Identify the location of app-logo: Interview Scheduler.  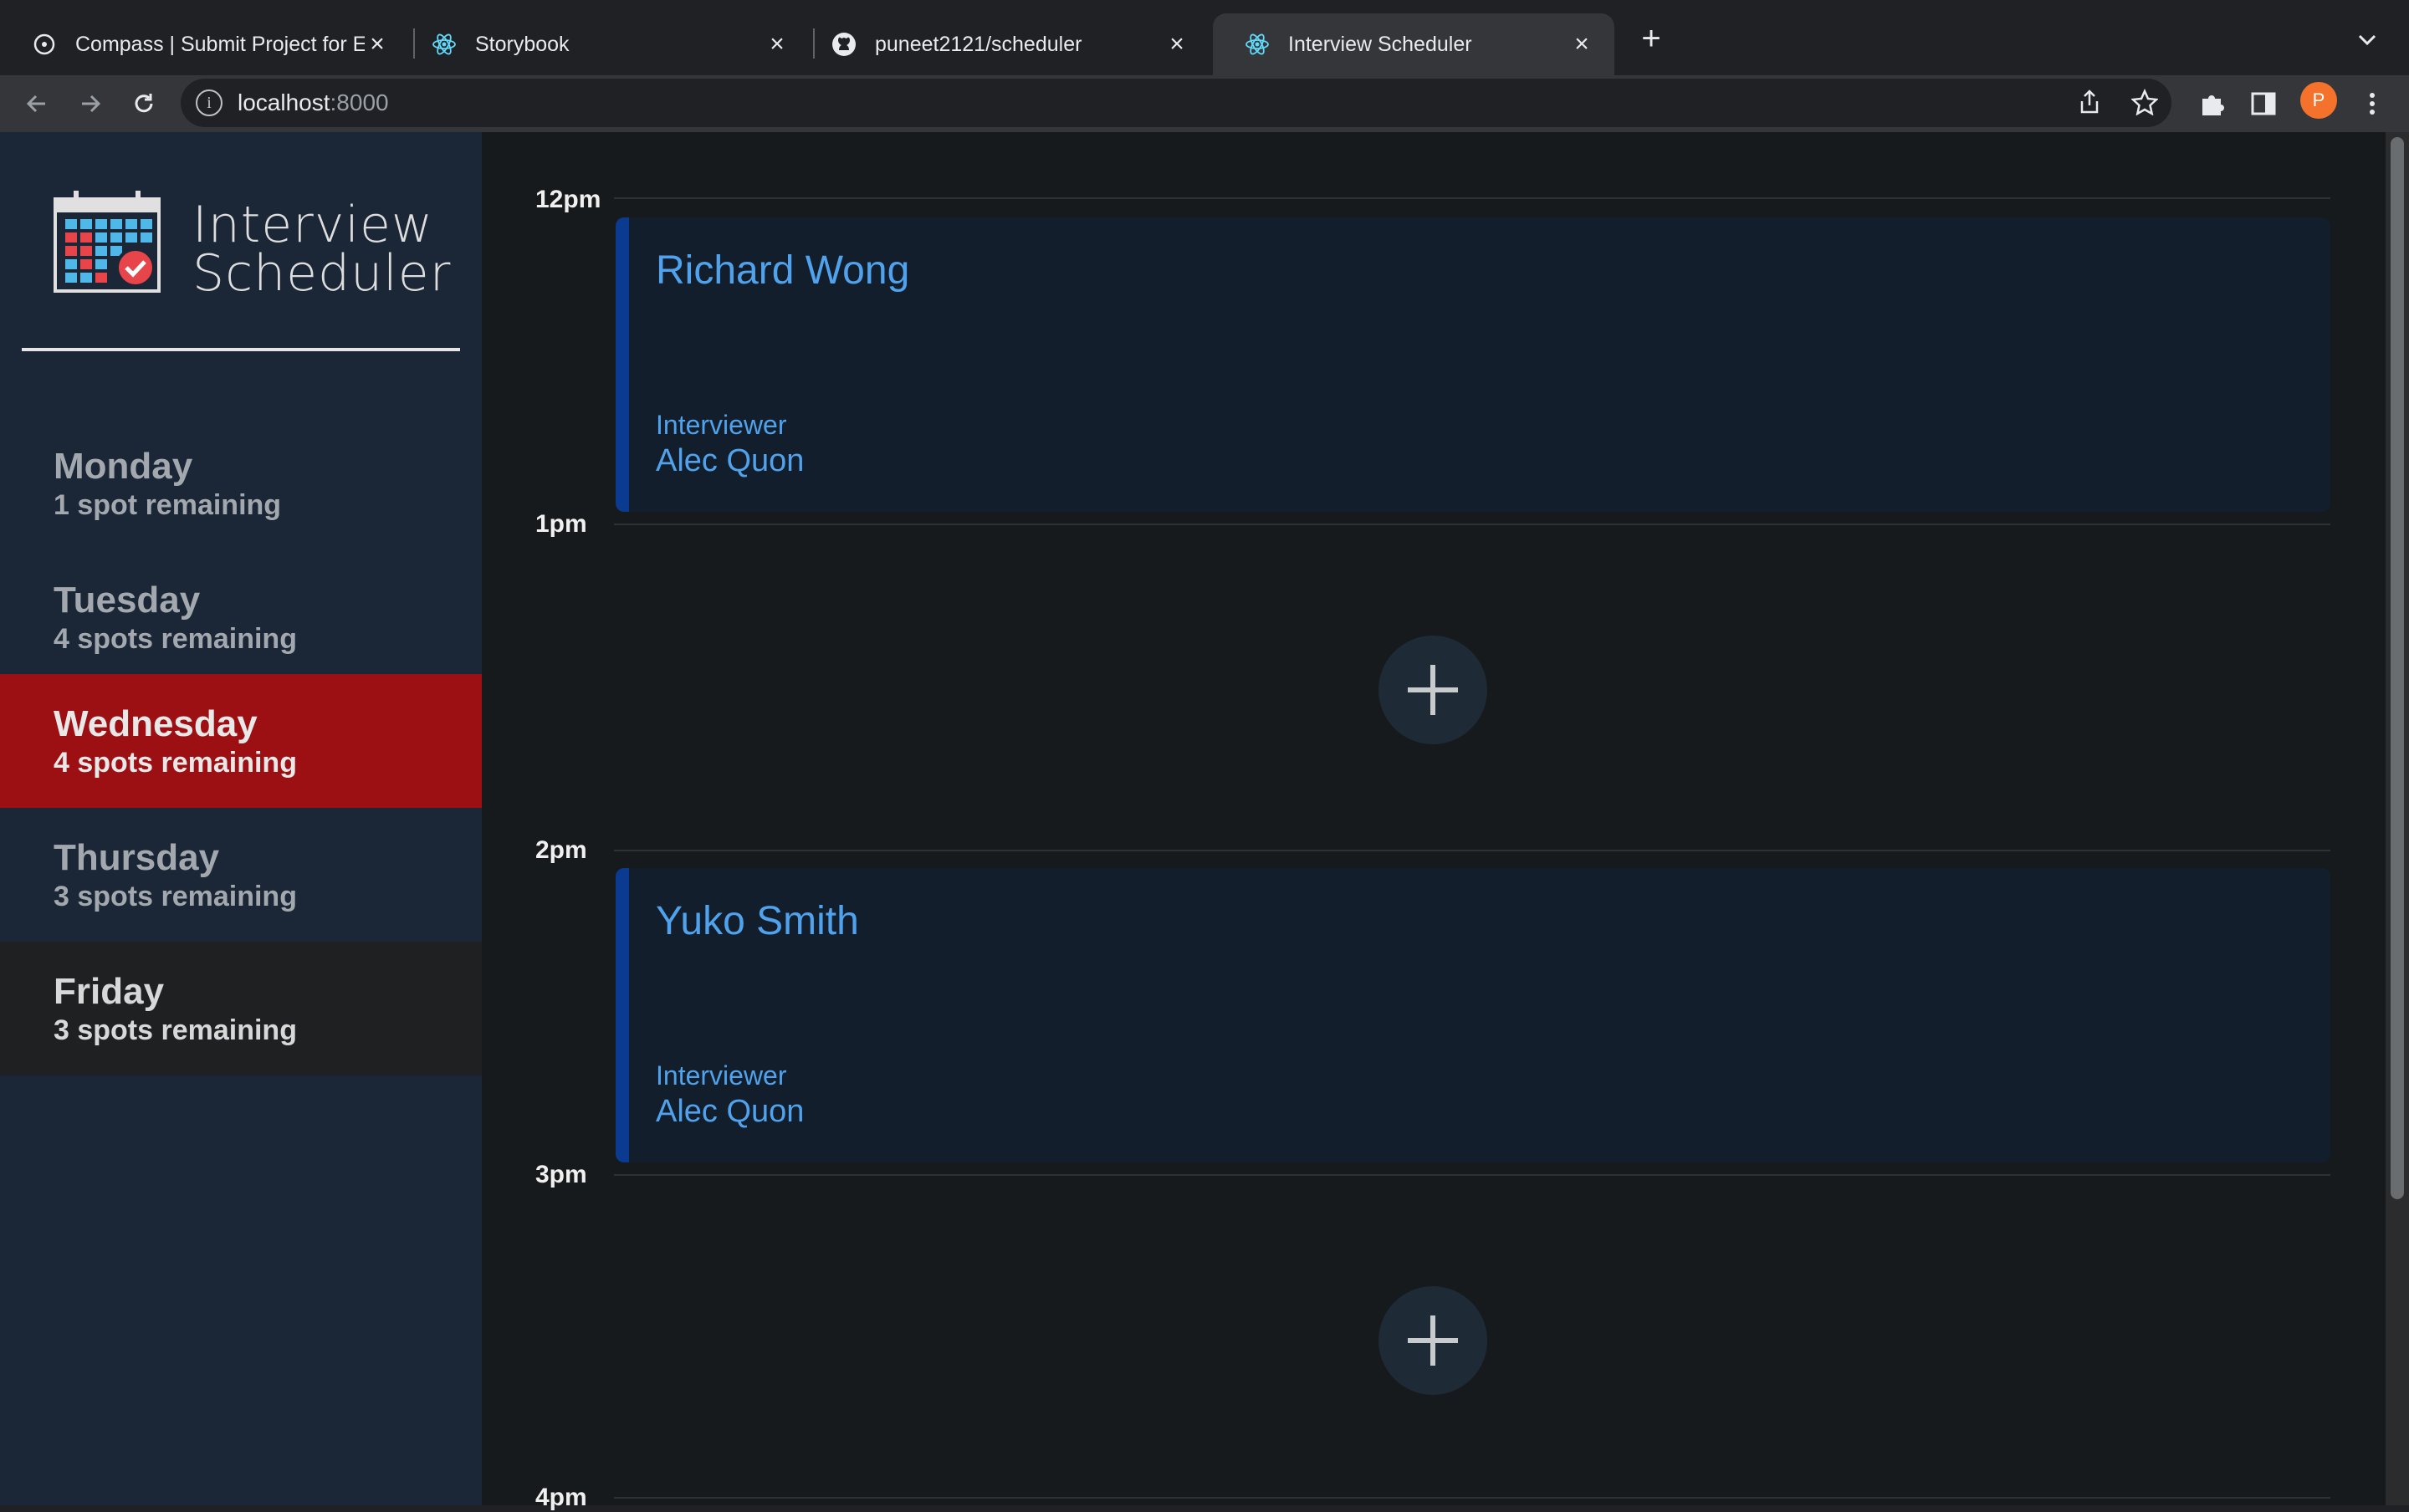
(265, 249).